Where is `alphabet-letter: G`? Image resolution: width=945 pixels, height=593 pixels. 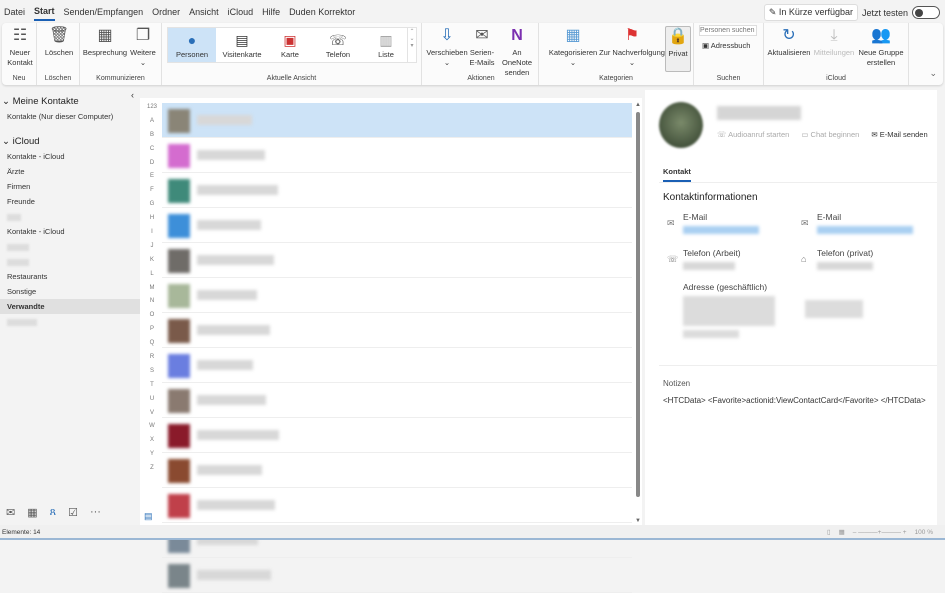 alphabet-letter: G is located at coordinates (152, 208).